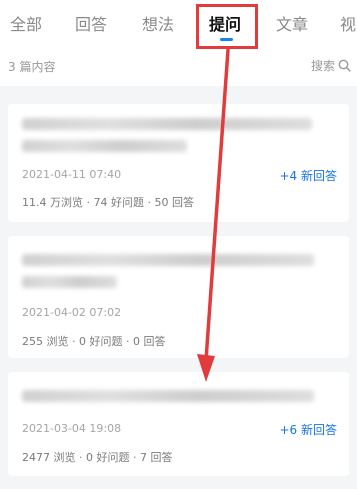 Image resolution: width=357 pixels, height=489 pixels. What do you see at coordinates (322, 66) in the screenshot?
I see `search-label: 搜索` at bounding box center [322, 66].